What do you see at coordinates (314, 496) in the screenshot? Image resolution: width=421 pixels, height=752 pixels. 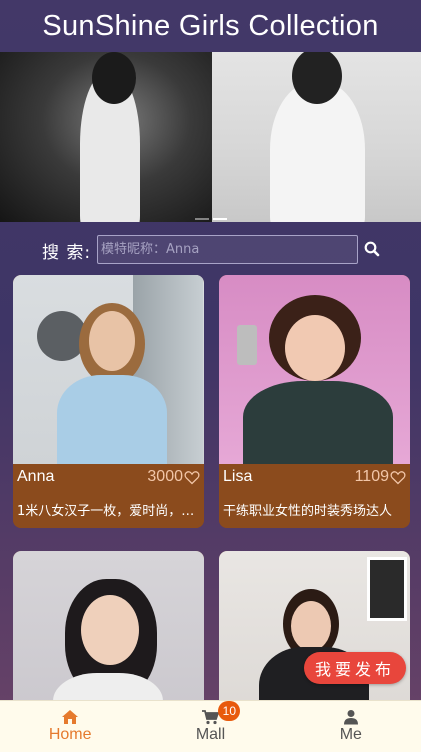 I see `card-meta: Lisa 1109 干练职业女性的时装秀场达人` at bounding box center [314, 496].